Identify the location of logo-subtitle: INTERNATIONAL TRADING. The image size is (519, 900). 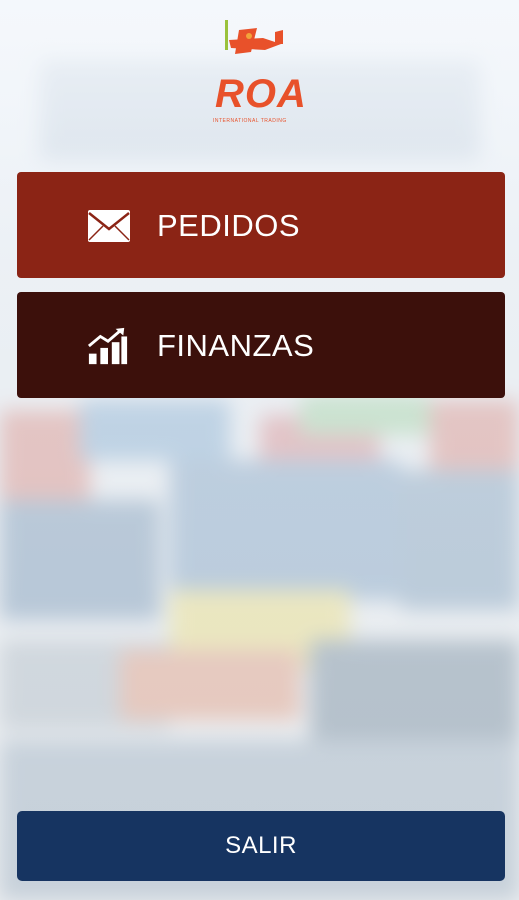
(250, 121).